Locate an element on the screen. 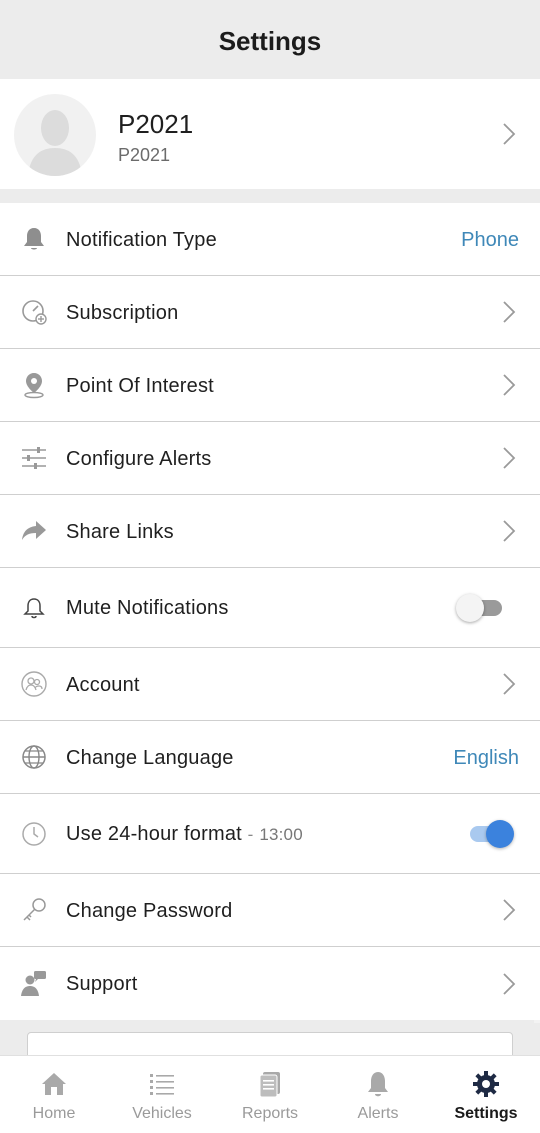  use-24-hour-format-toggle is located at coordinates (489, 834).